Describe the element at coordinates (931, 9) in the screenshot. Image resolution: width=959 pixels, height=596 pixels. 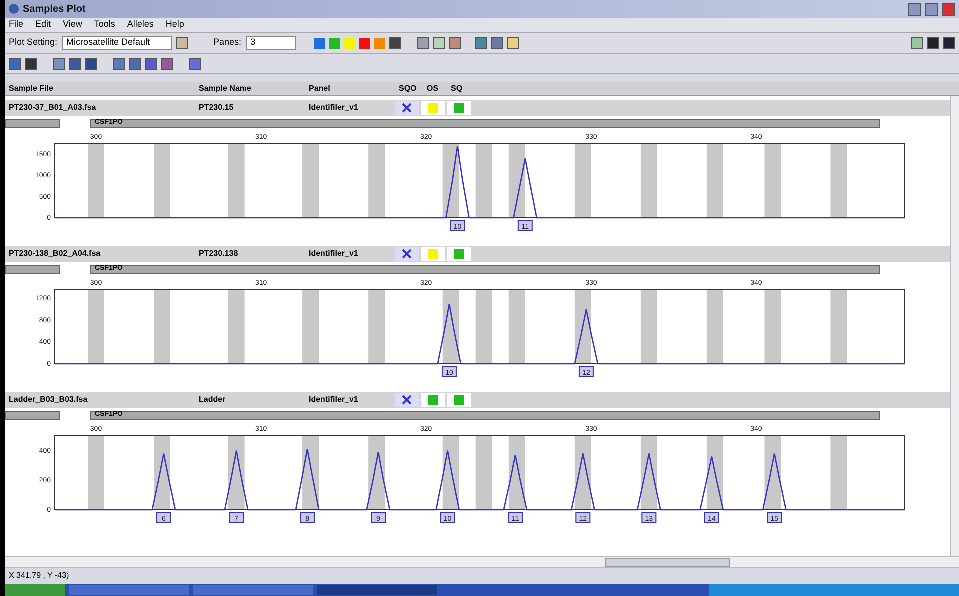
I see `maximize-button` at that location.